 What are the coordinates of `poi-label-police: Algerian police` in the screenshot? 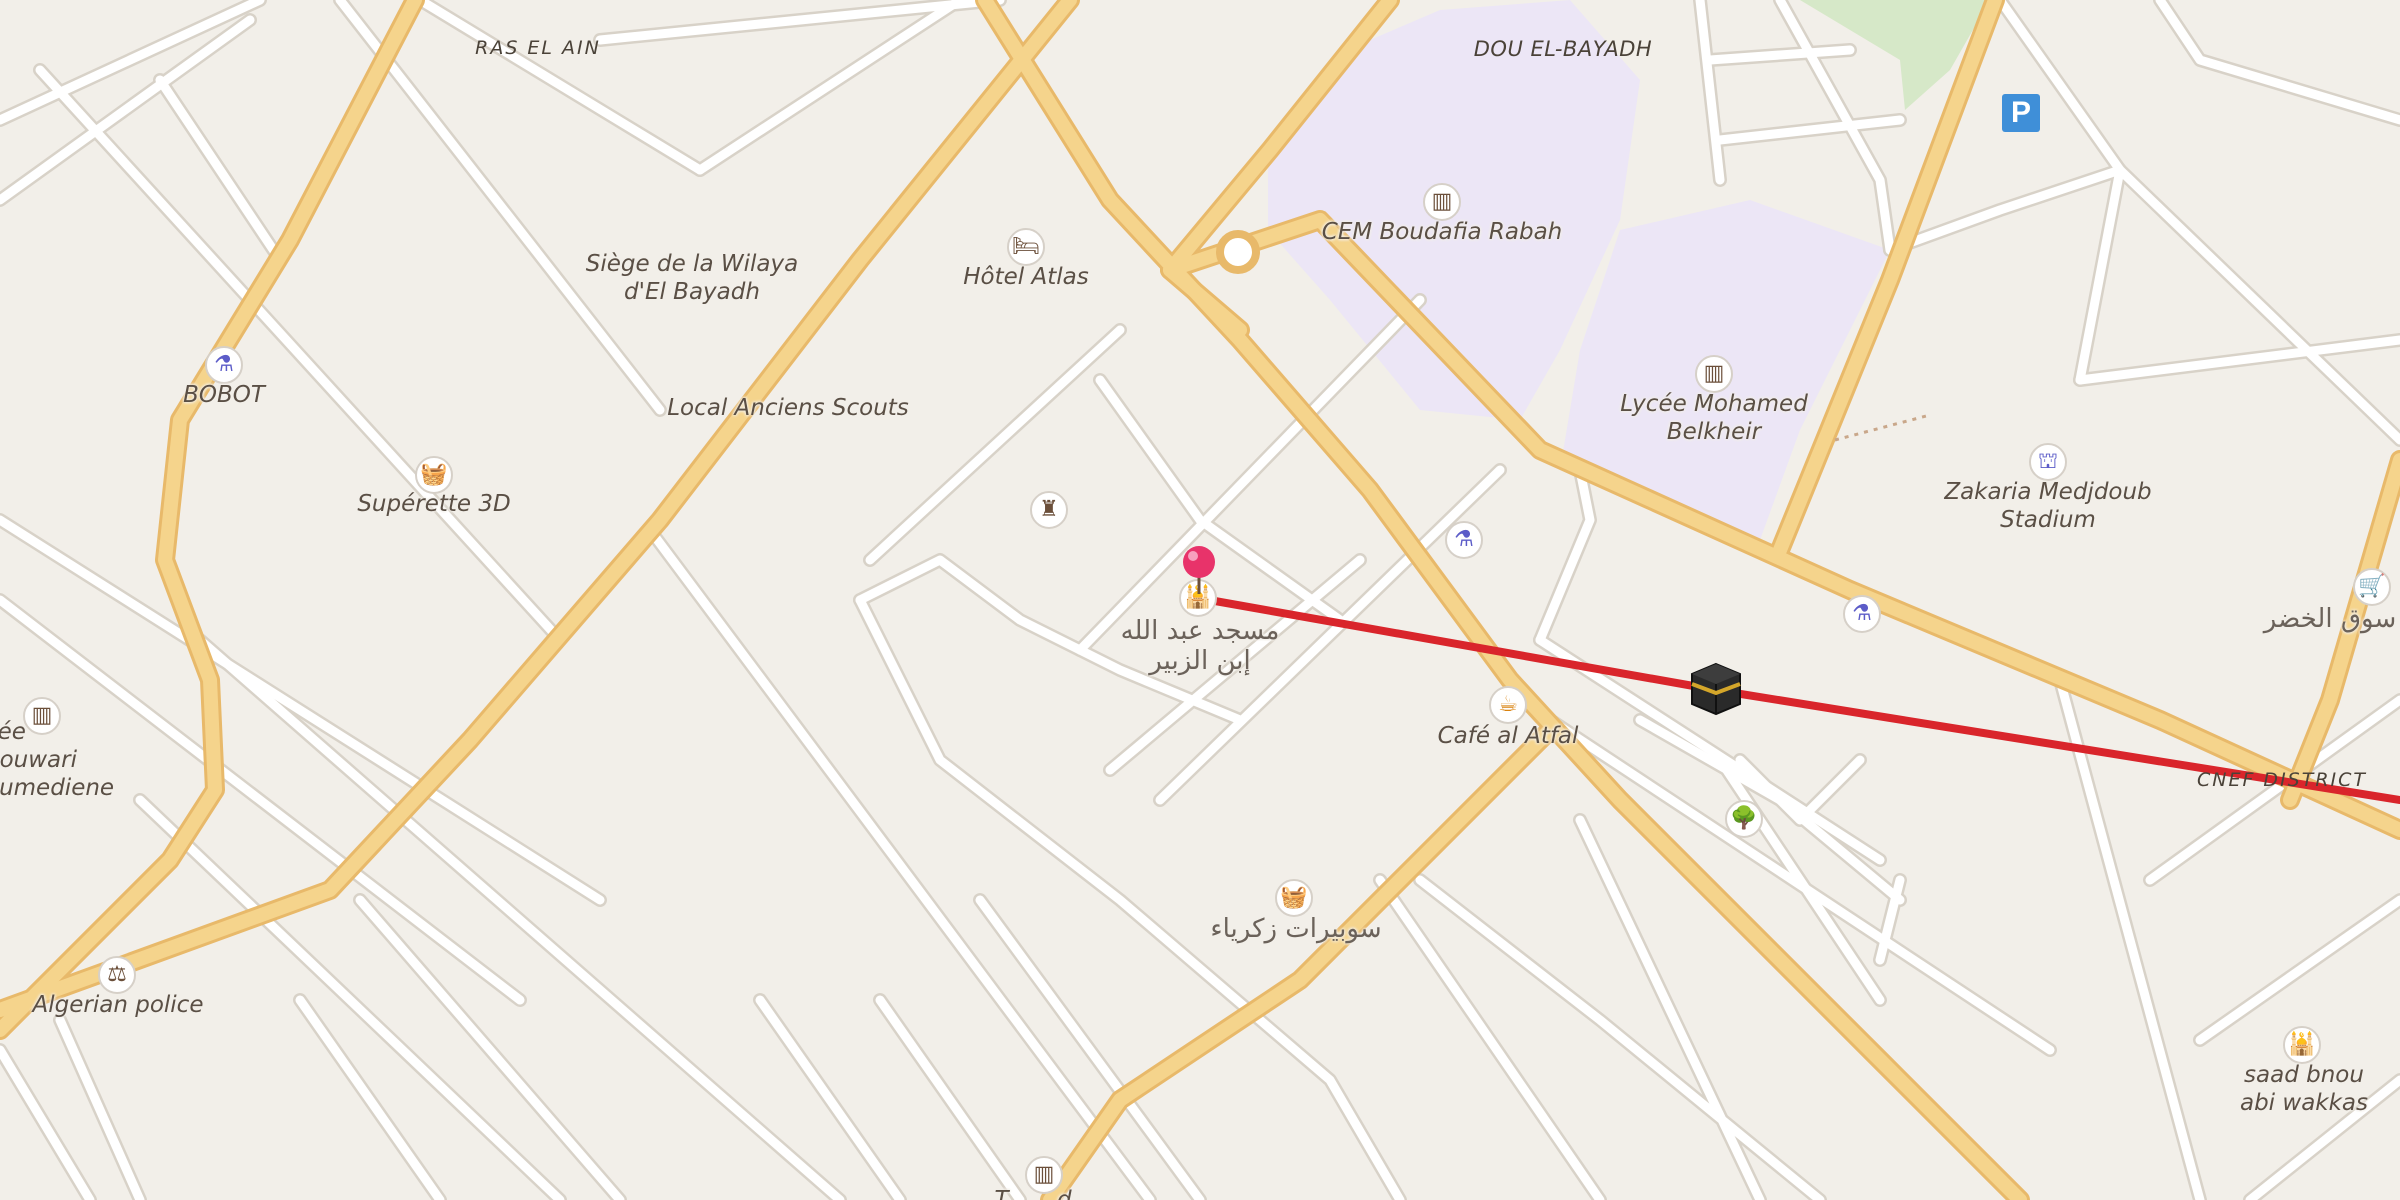 It's located at (118, 1005).